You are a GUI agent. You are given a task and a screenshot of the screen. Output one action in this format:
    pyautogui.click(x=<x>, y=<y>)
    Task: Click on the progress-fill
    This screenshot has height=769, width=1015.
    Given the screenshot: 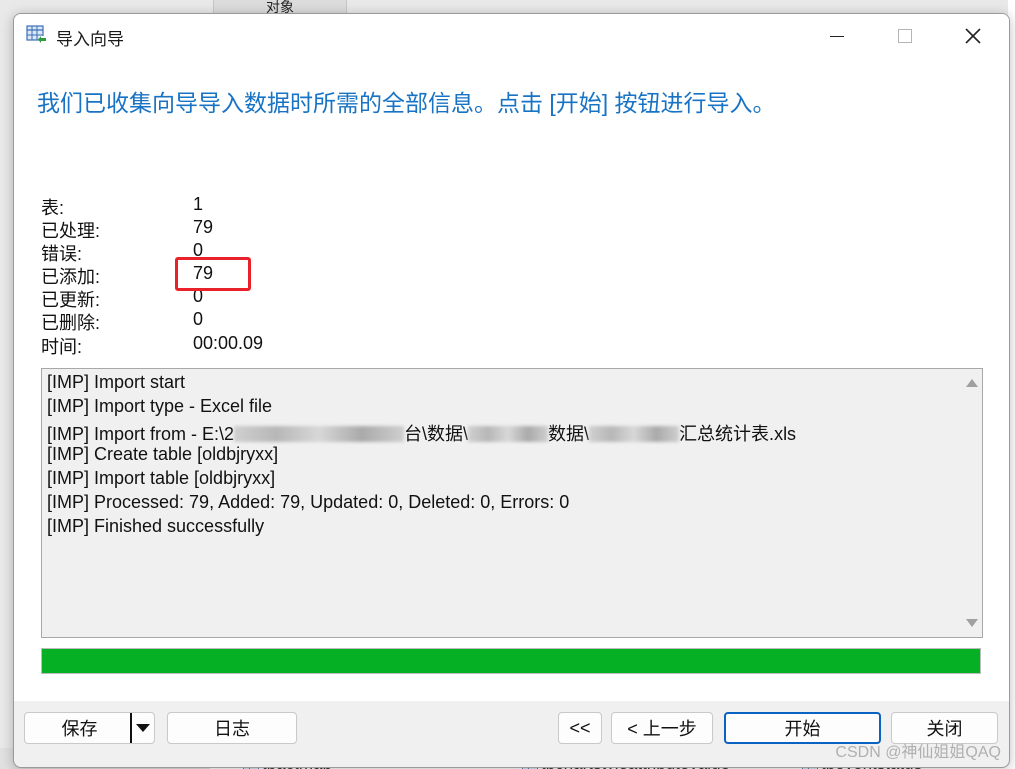 What is the action you would take?
    pyautogui.click(x=511, y=661)
    